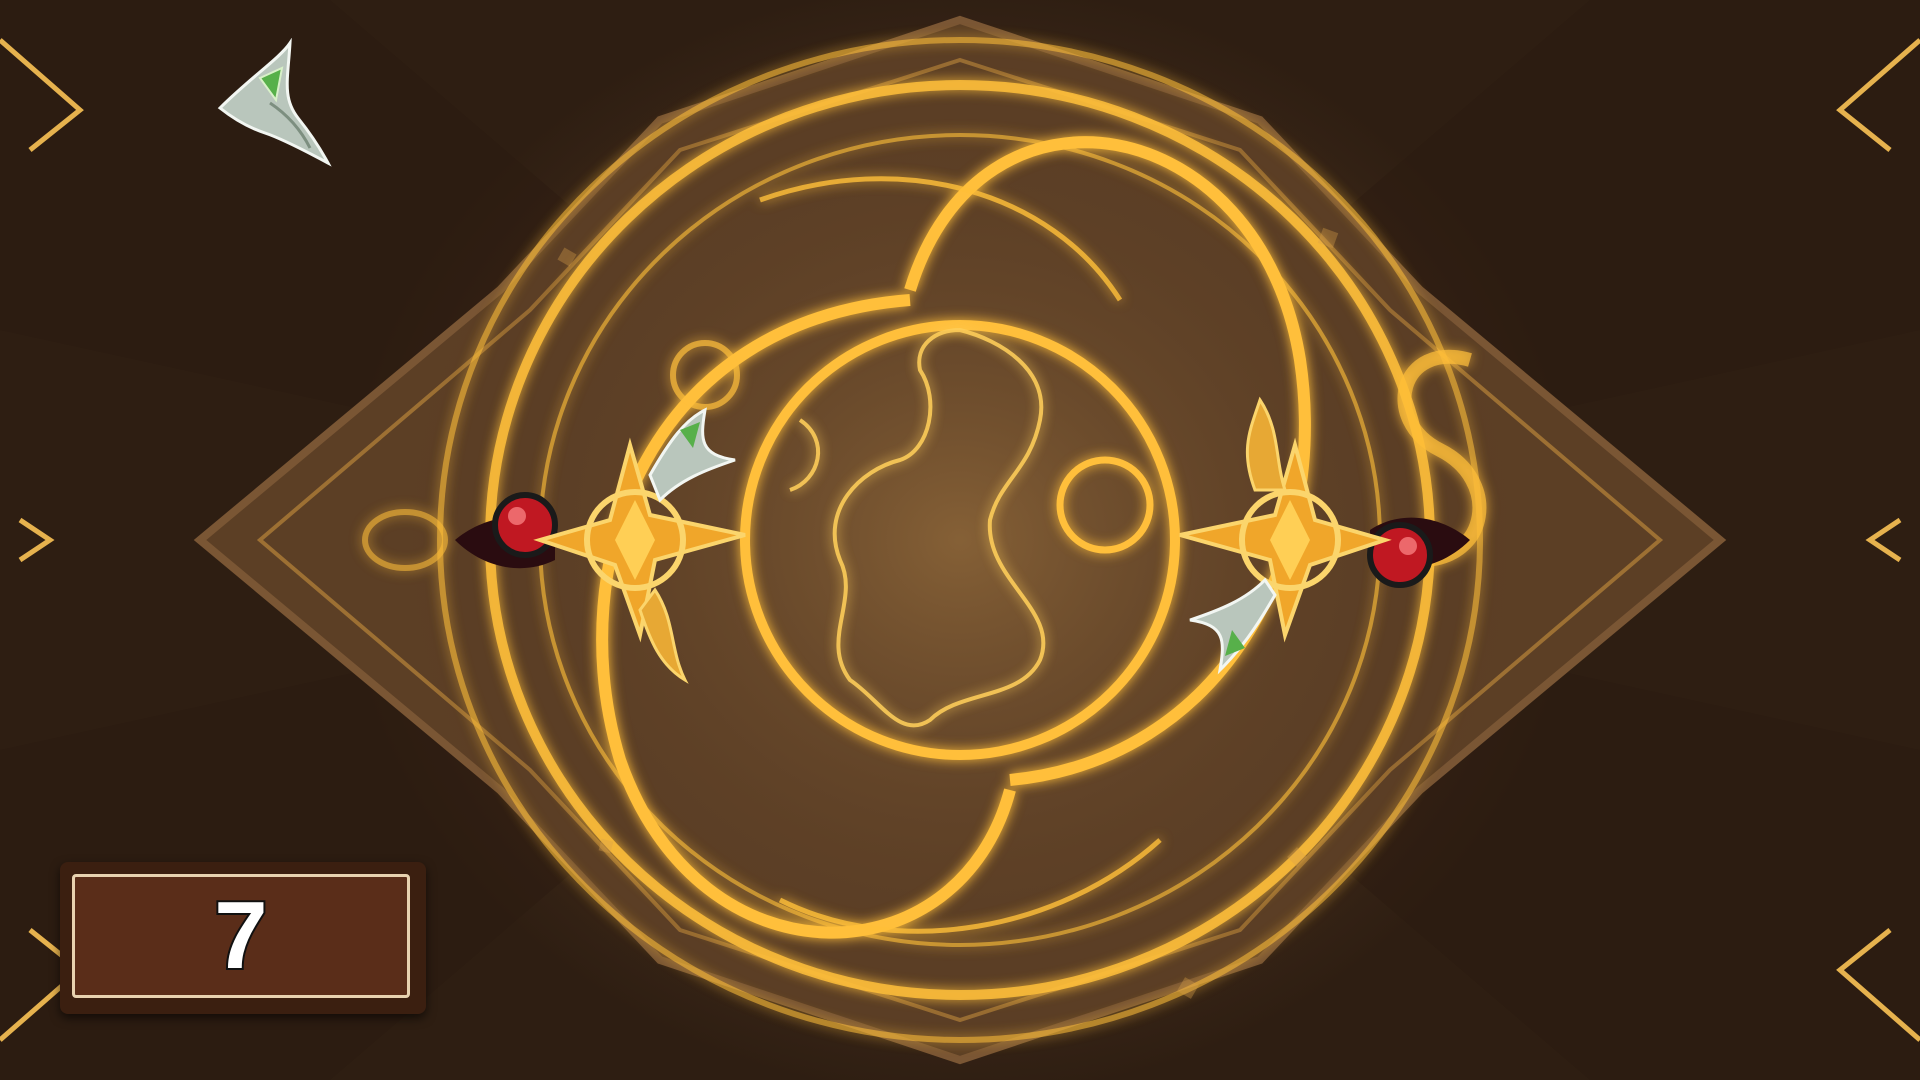 The height and width of the screenshot is (1080, 1920). I want to click on counter-value: 7, so click(240, 935).